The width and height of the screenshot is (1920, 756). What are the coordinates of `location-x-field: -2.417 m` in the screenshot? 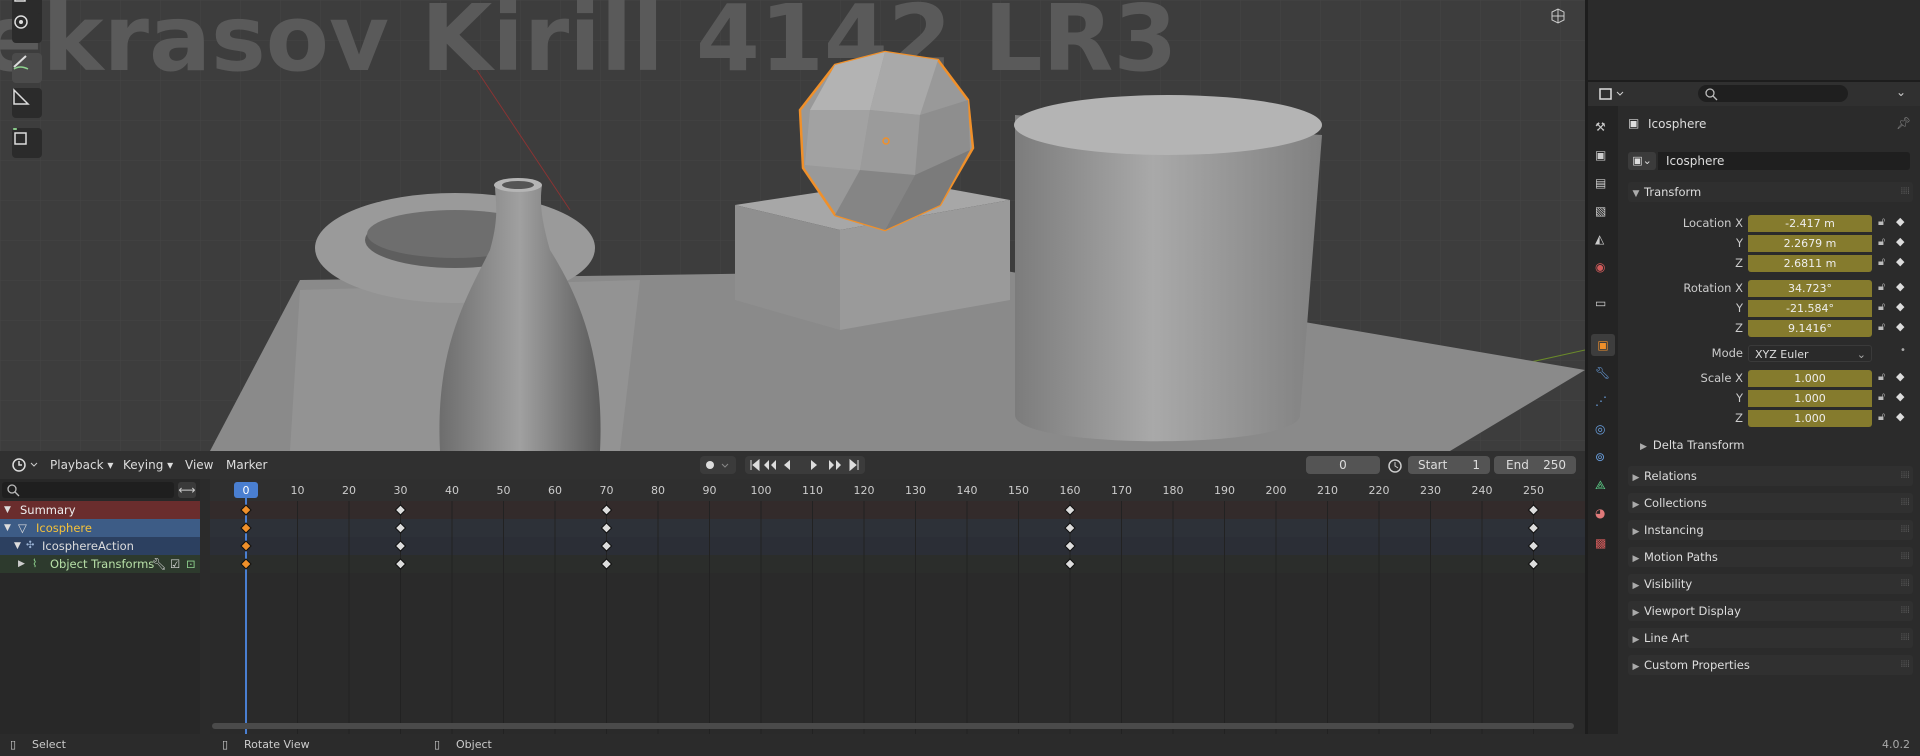 It's located at (1810, 223).